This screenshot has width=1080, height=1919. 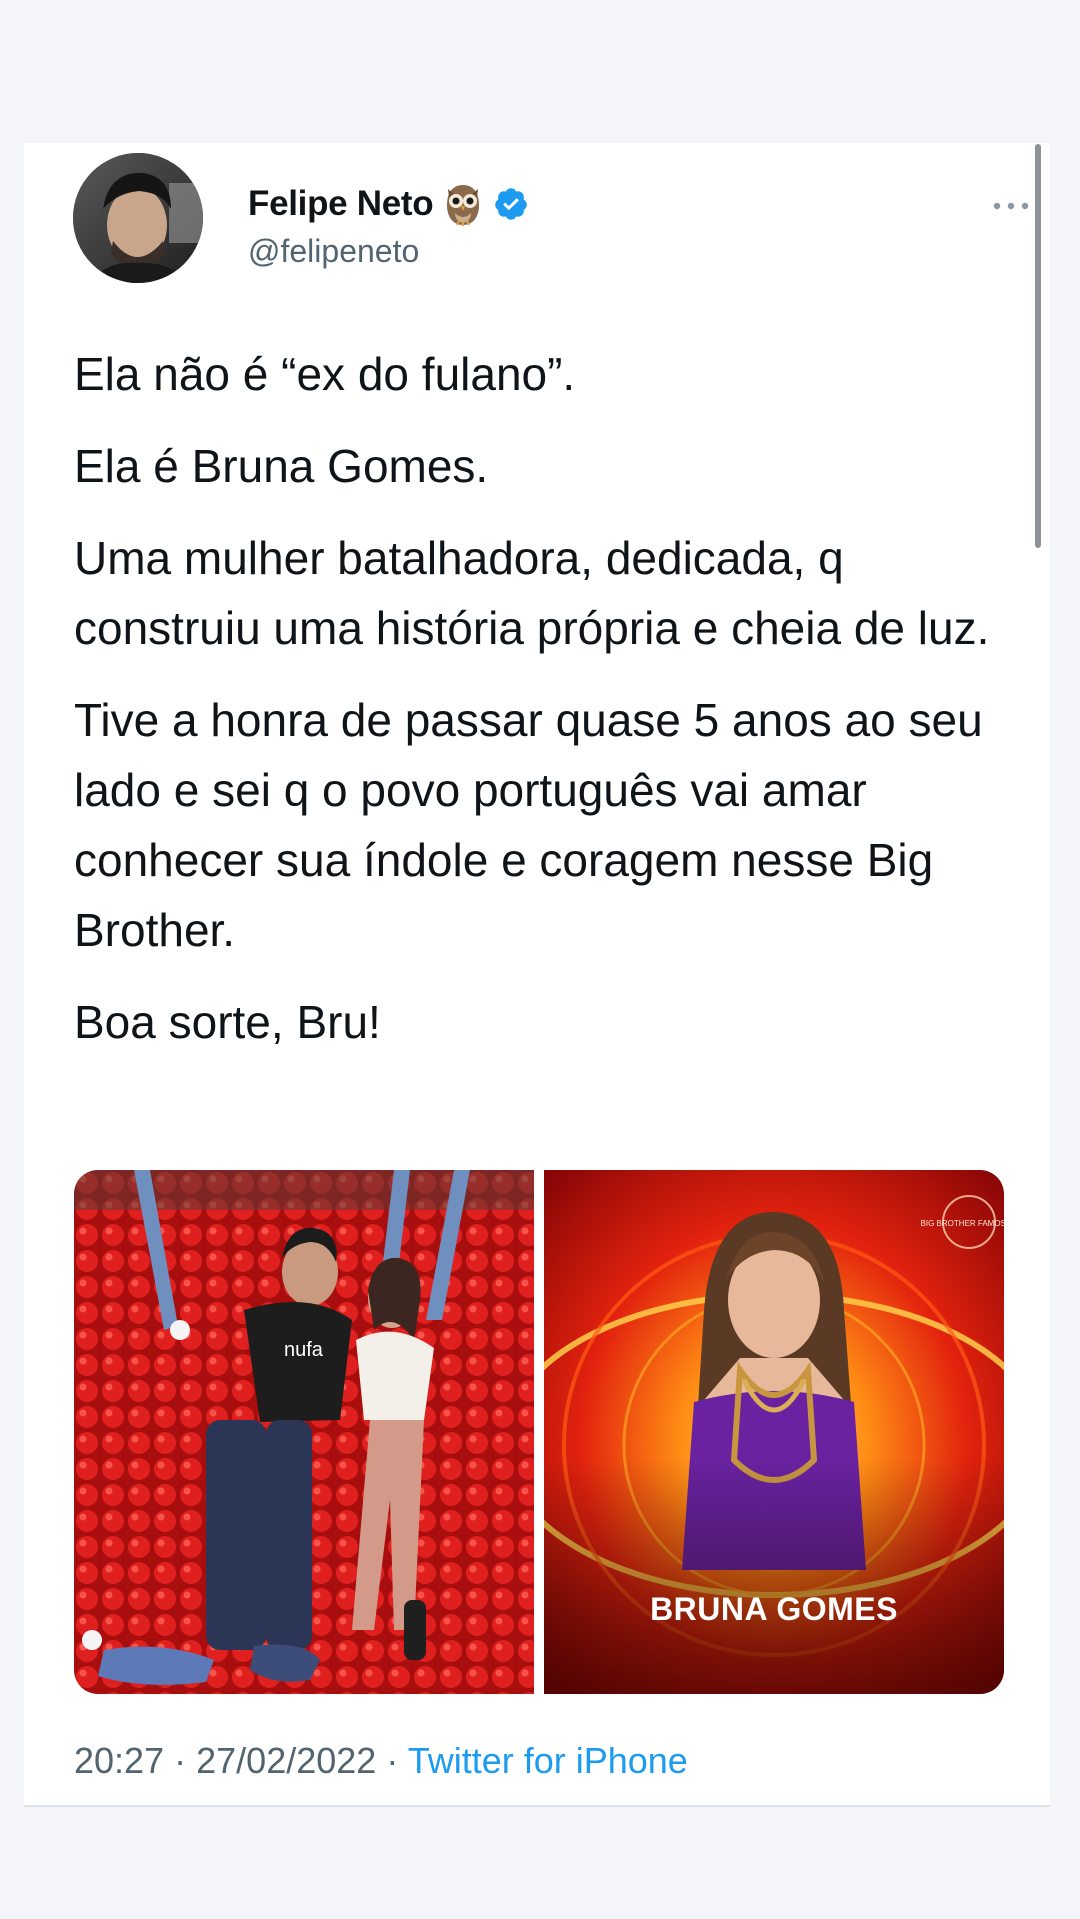 I want to click on tweet-date: 27/02/2022, so click(x=286, y=1760).